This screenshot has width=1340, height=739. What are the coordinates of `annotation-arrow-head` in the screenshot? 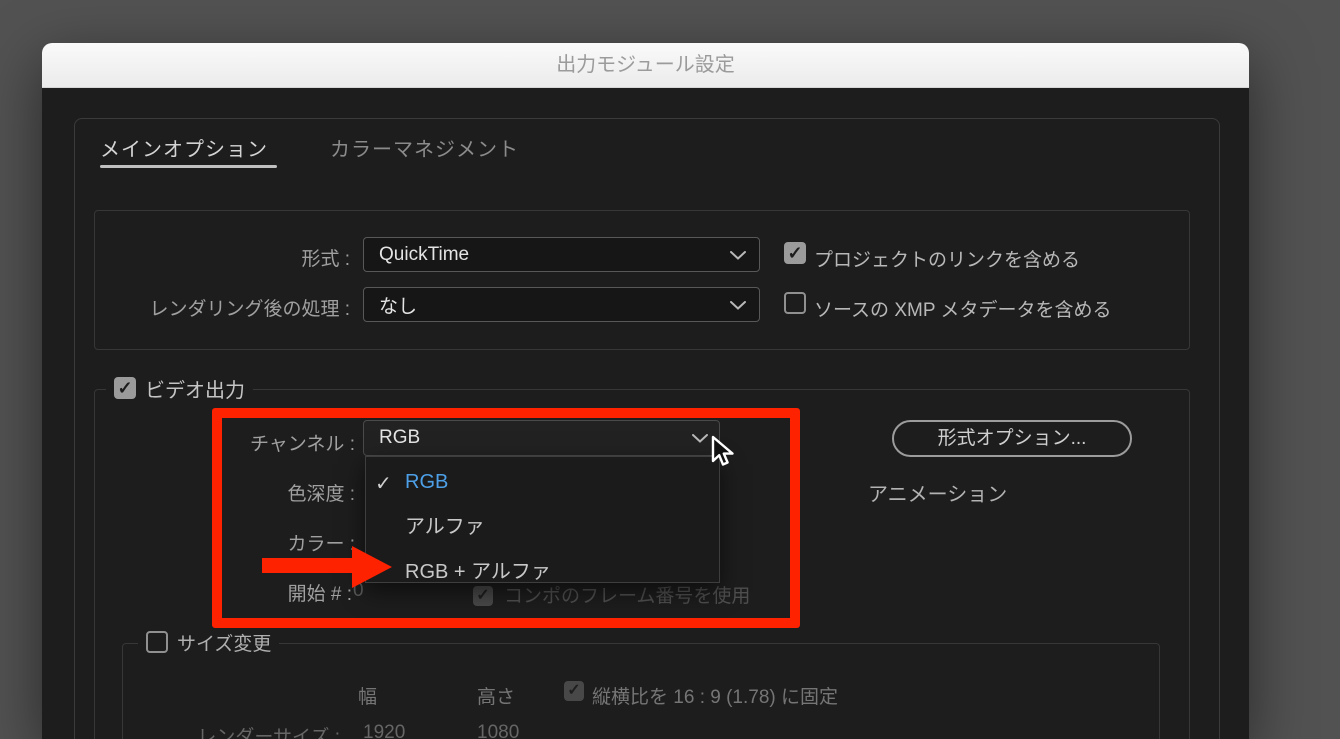 It's located at (372, 567).